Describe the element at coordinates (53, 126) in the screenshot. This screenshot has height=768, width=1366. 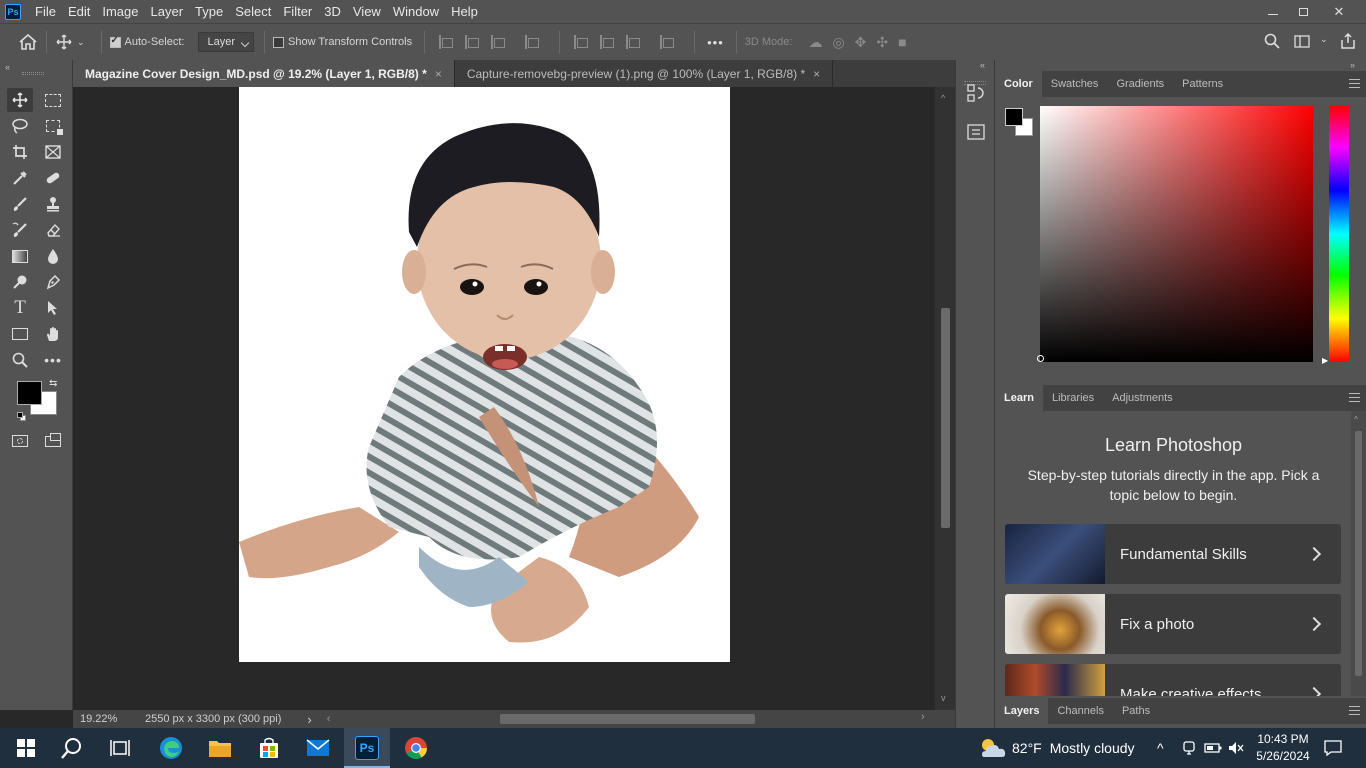
I see `object-selection-tool-icon` at that location.